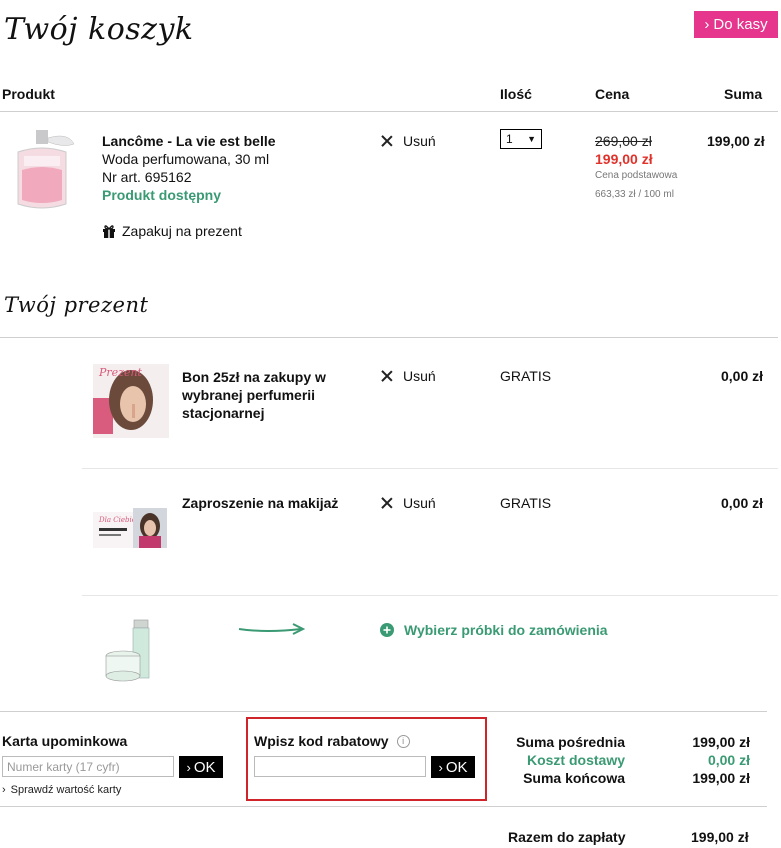  Describe the element at coordinates (634, 194) in the screenshot. I see `unit-price: 663,33 zł / 100 ml` at that location.